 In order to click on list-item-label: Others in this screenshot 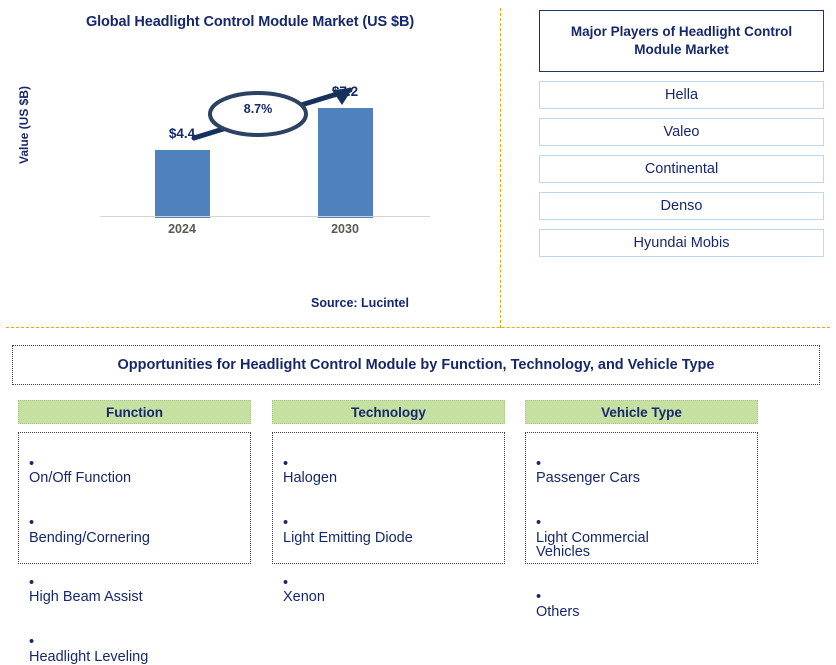, I will do `click(558, 611)`.